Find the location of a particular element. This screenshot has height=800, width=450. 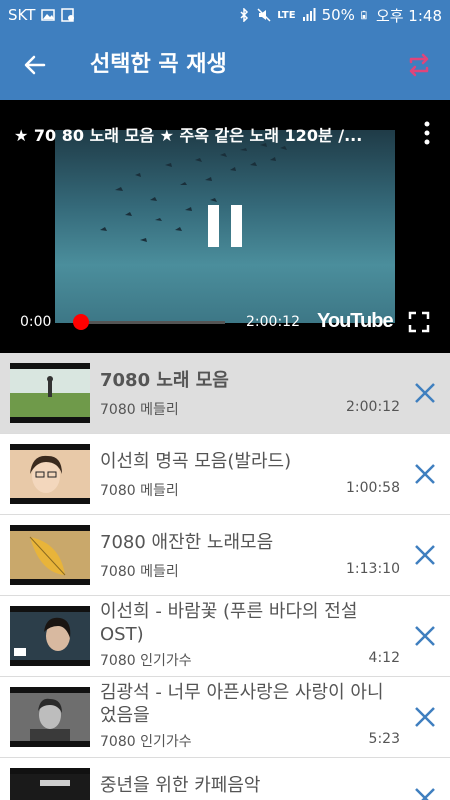

item-title: 김광석 - 너무 아픈사랑은 사랑이 아니었음을 is located at coordinates (242, 704).